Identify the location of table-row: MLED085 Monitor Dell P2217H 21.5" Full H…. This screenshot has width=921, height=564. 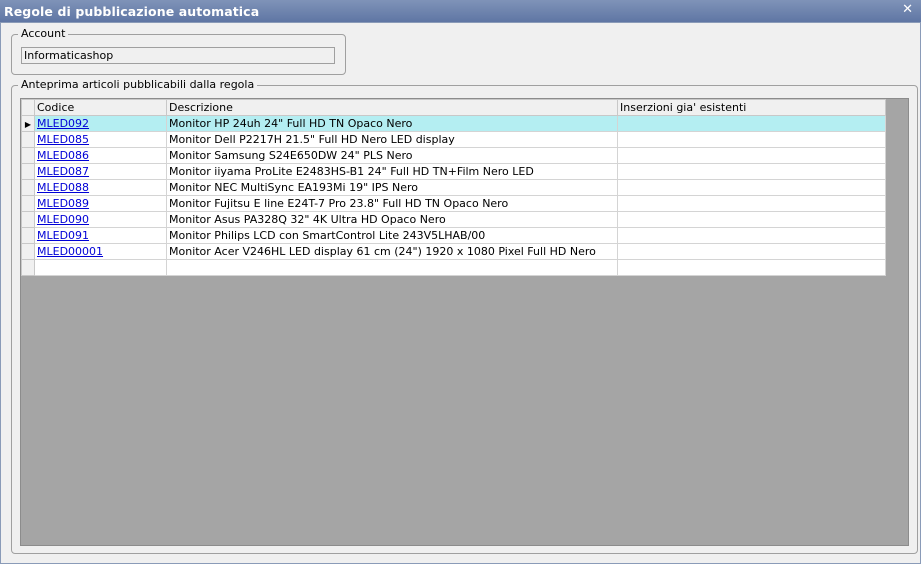
(453, 139).